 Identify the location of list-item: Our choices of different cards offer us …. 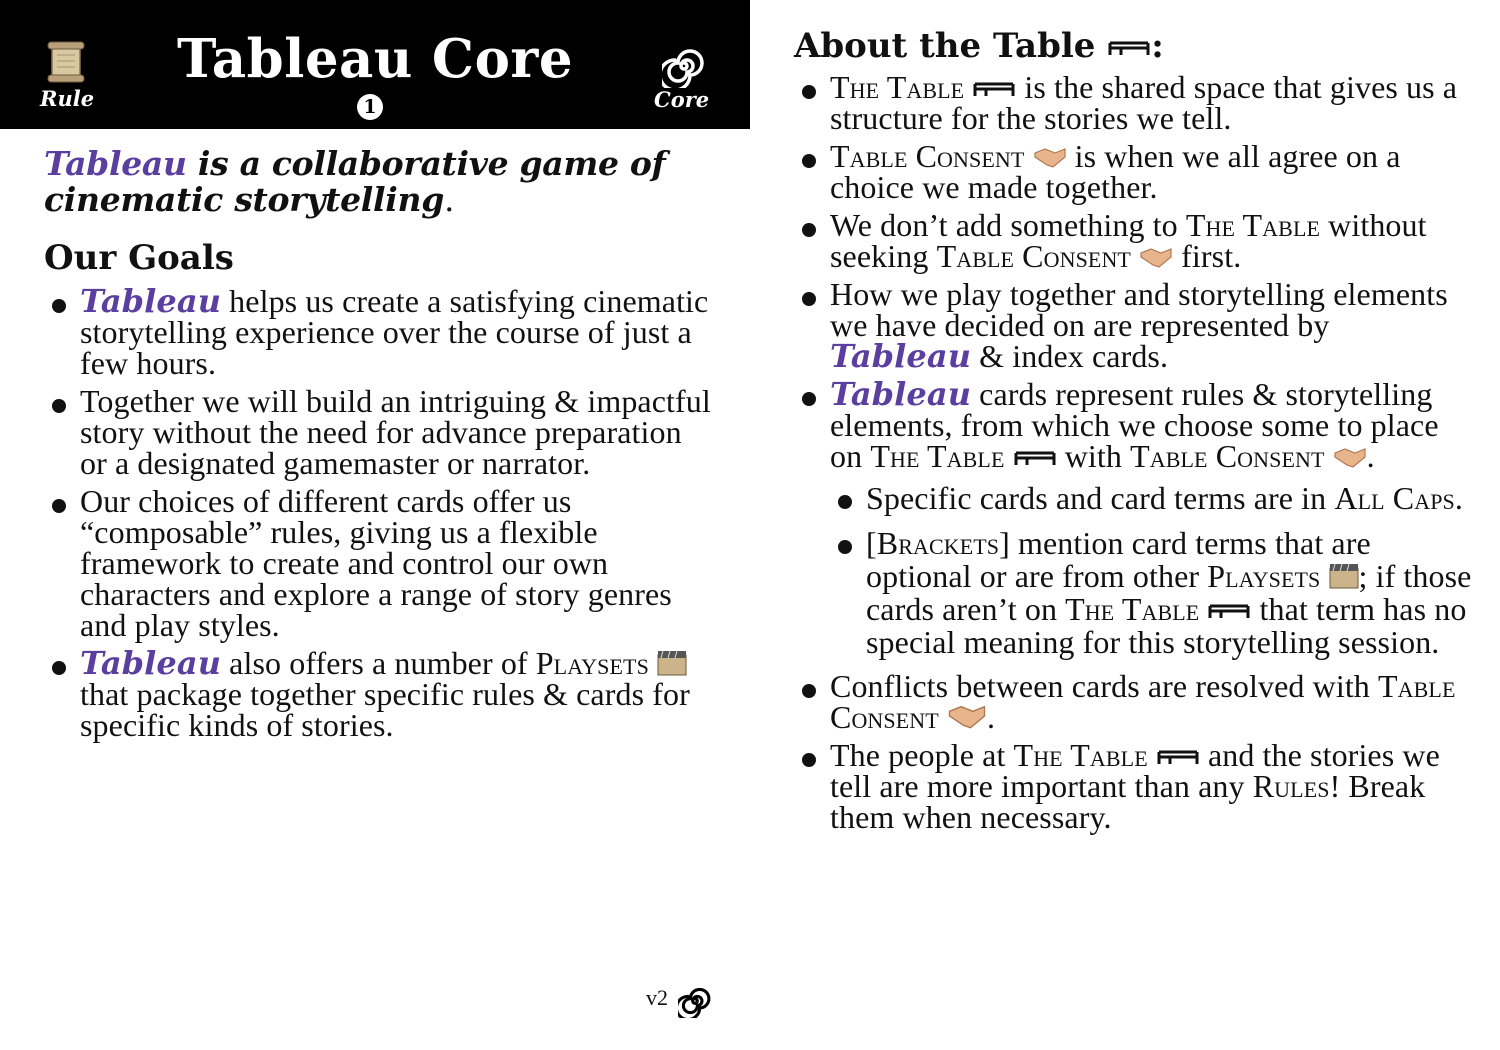
(379, 563).